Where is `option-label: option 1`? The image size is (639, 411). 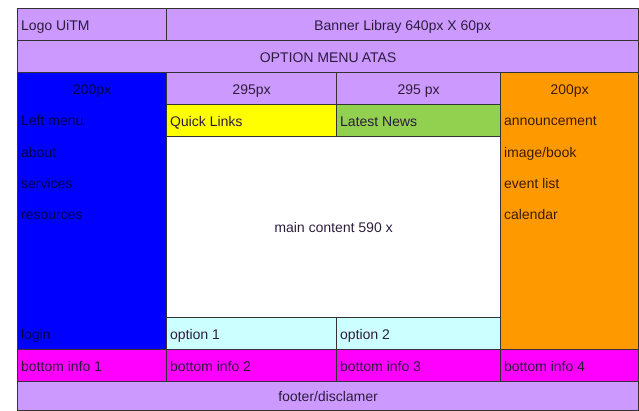
option-label: option 1 is located at coordinates (252, 334).